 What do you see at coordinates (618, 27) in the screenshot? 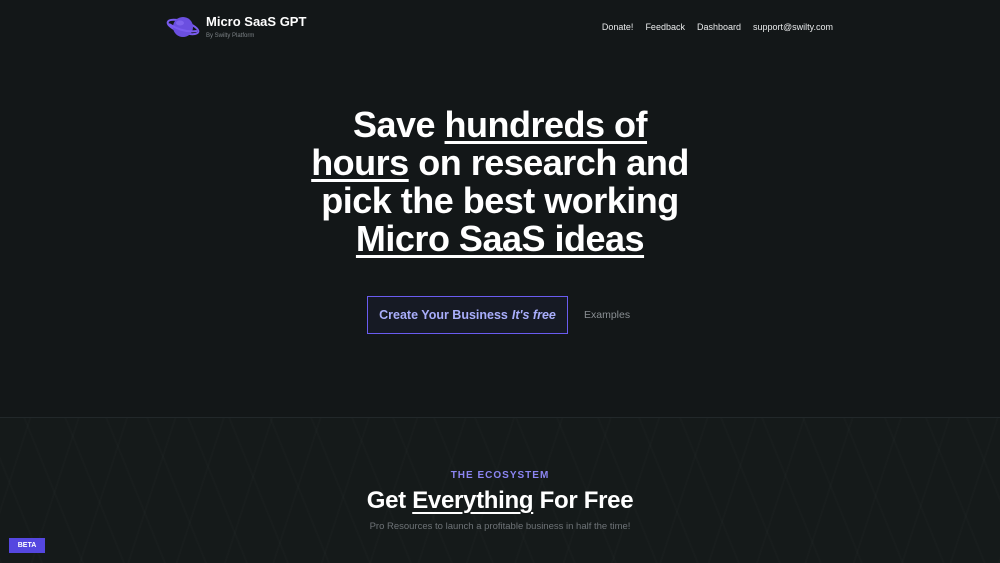
I see `nav-donate: Donate!` at bounding box center [618, 27].